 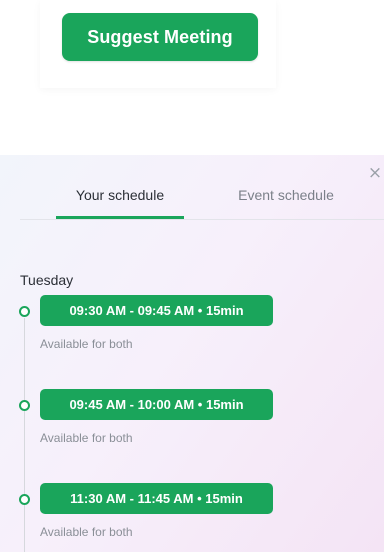 What do you see at coordinates (156, 498) in the screenshot?
I see `time-slot-button: 11:30 AM - 11:45 AM • 15min` at bounding box center [156, 498].